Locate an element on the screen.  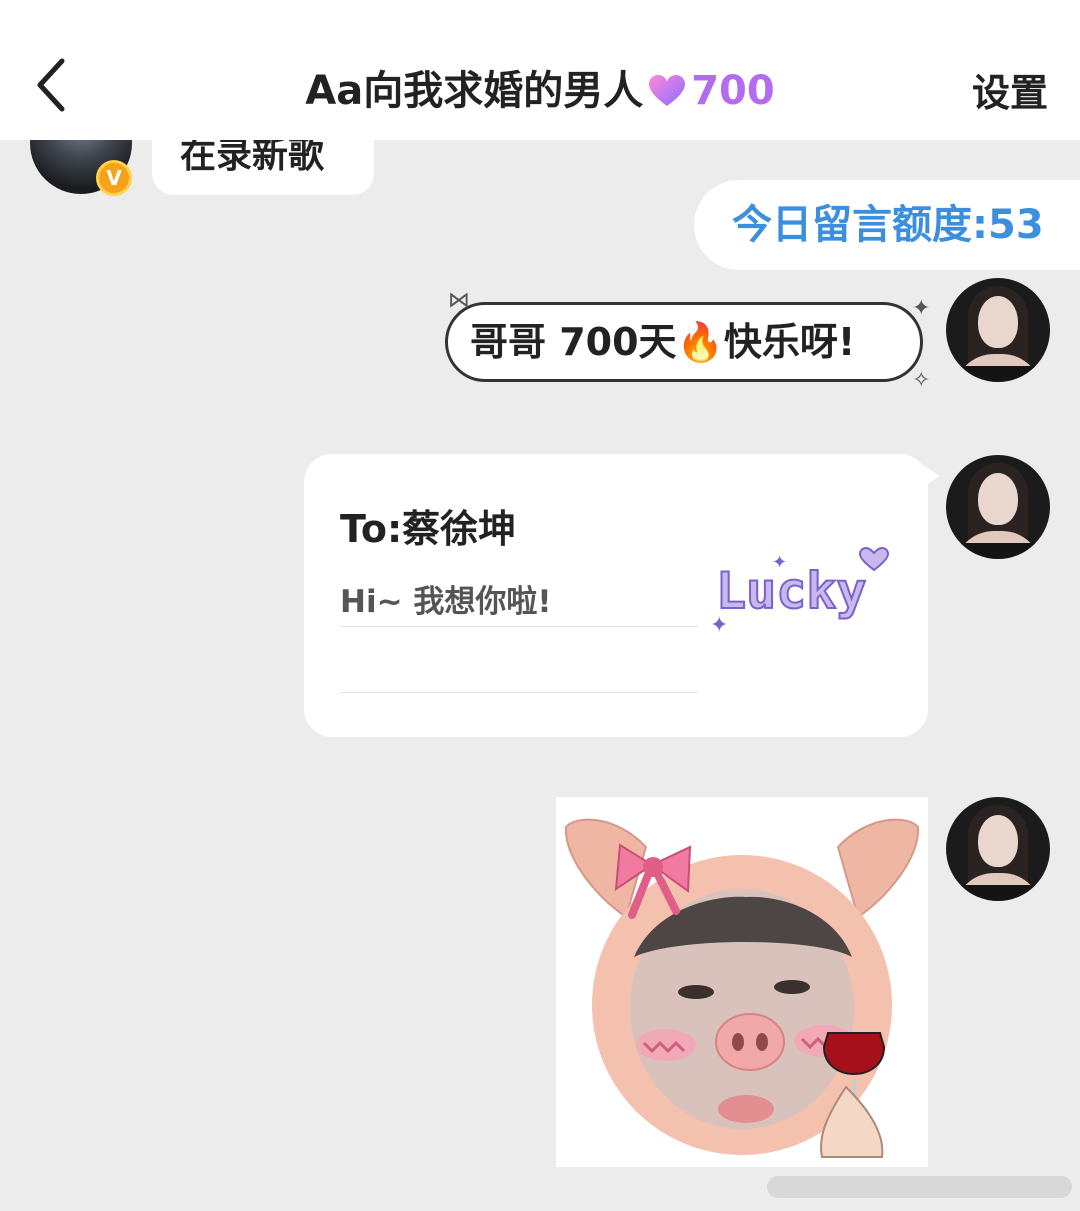
top-bar: Aa向我求婚的男人 700 设置 is located at coordinates (540, 70).